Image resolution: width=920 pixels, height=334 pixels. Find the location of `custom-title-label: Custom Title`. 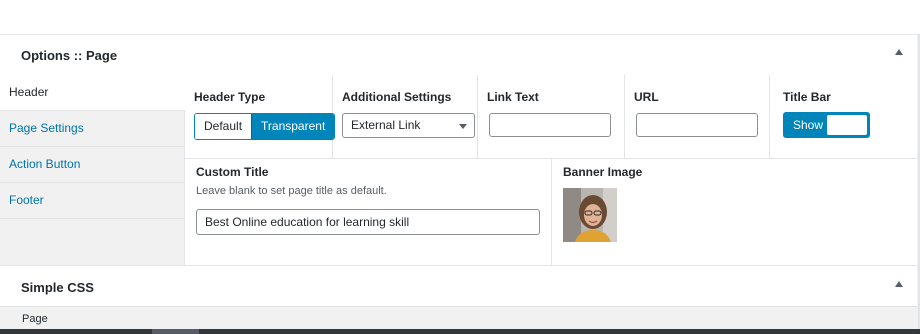

custom-title-label: Custom Title is located at coordinates (232, 172).